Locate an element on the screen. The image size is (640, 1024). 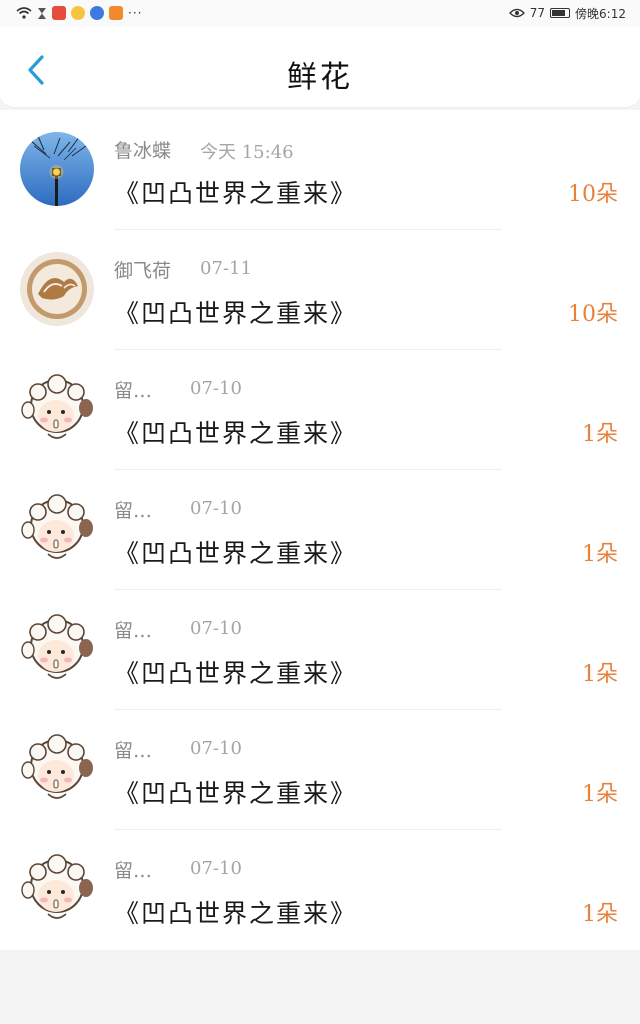
sent-date: 07-11 is located at coordinates (226, 268).